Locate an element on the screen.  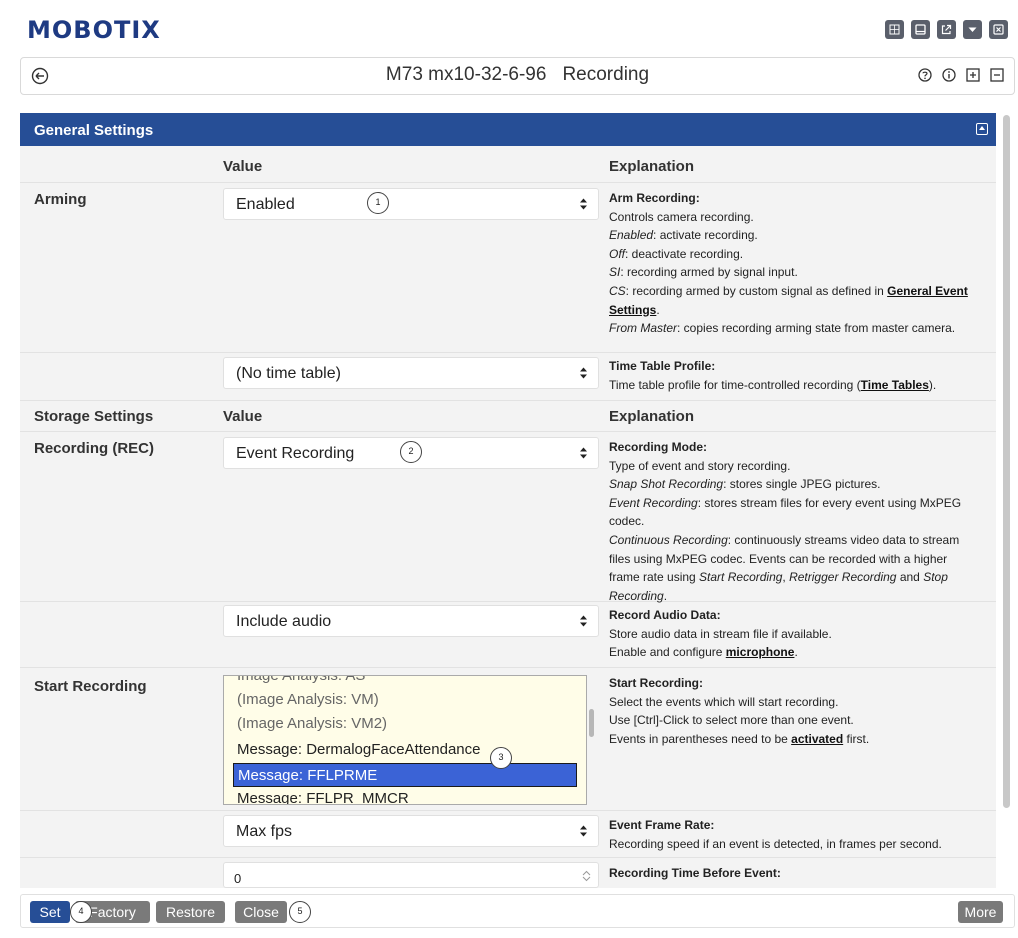
page-title-bar: M73 mx10-32-6-96 Recording is located at coordinates (517, 76).